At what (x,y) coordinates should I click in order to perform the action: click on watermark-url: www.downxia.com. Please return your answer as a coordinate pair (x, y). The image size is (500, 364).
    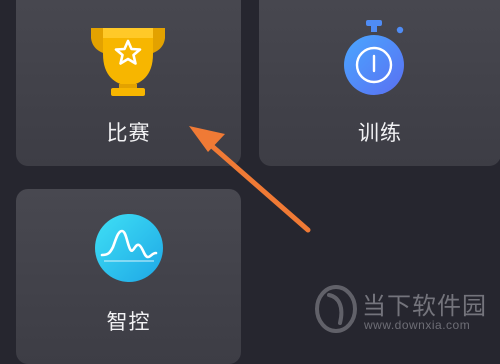
    Looking at the image, I should click on (417, 325).